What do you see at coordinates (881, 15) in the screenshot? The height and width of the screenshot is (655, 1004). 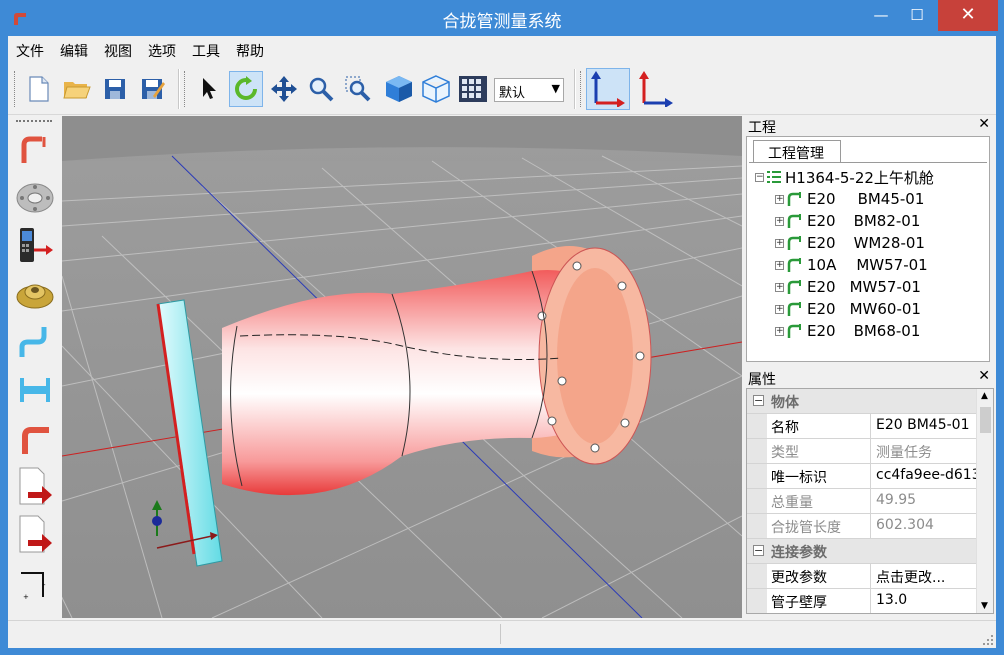 I see `minimize-button: —` at bounding box center [881, 15].